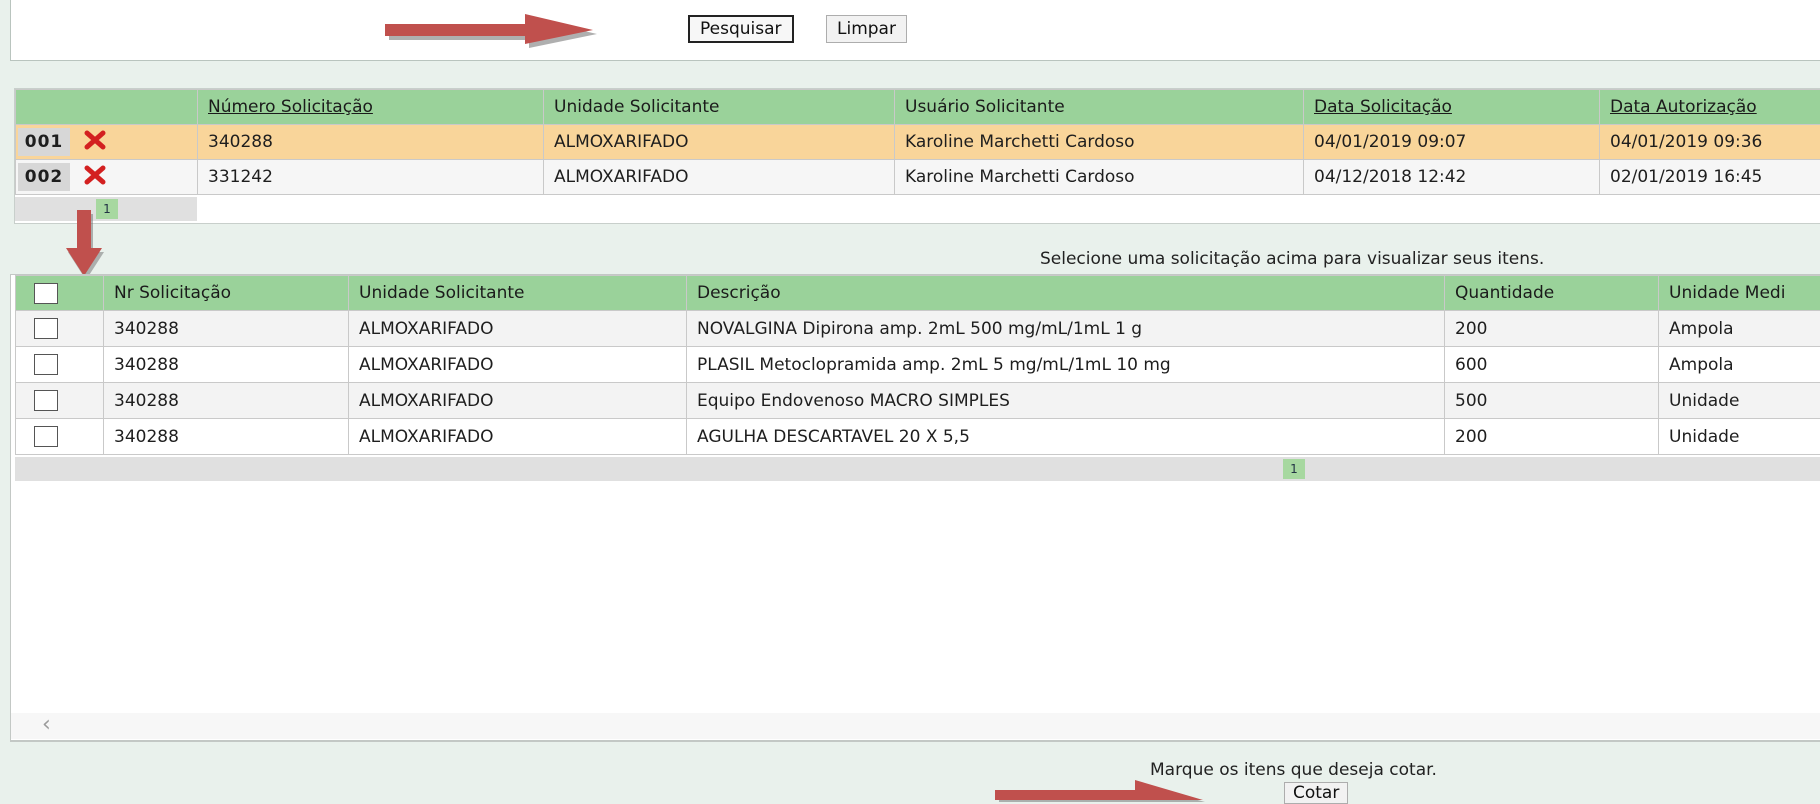  I want to click on header-select-all, so click(60, 293).